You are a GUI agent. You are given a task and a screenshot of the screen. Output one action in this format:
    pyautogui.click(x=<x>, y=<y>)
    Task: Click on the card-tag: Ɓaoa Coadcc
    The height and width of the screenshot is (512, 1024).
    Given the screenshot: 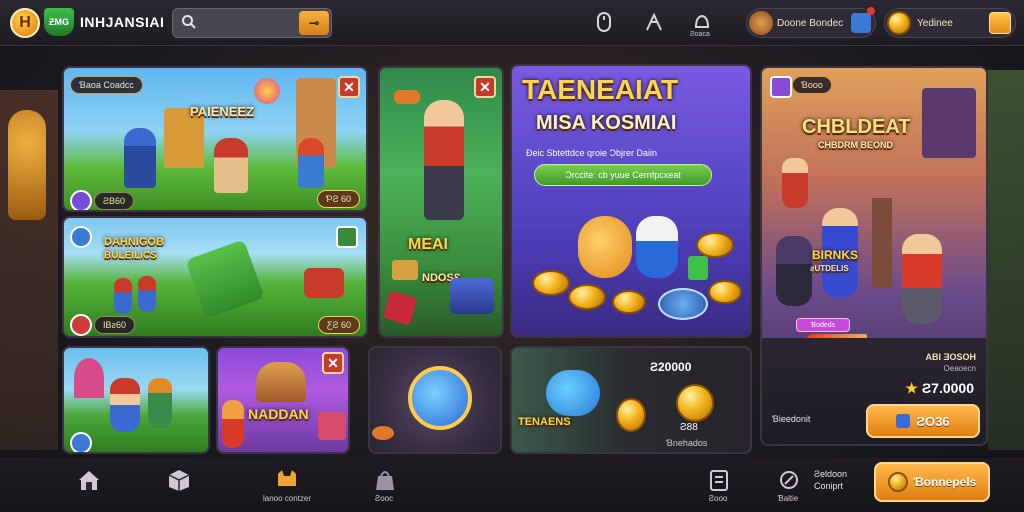 What is the action you would take?
    pyautogui.click(x=106, y=85)
    